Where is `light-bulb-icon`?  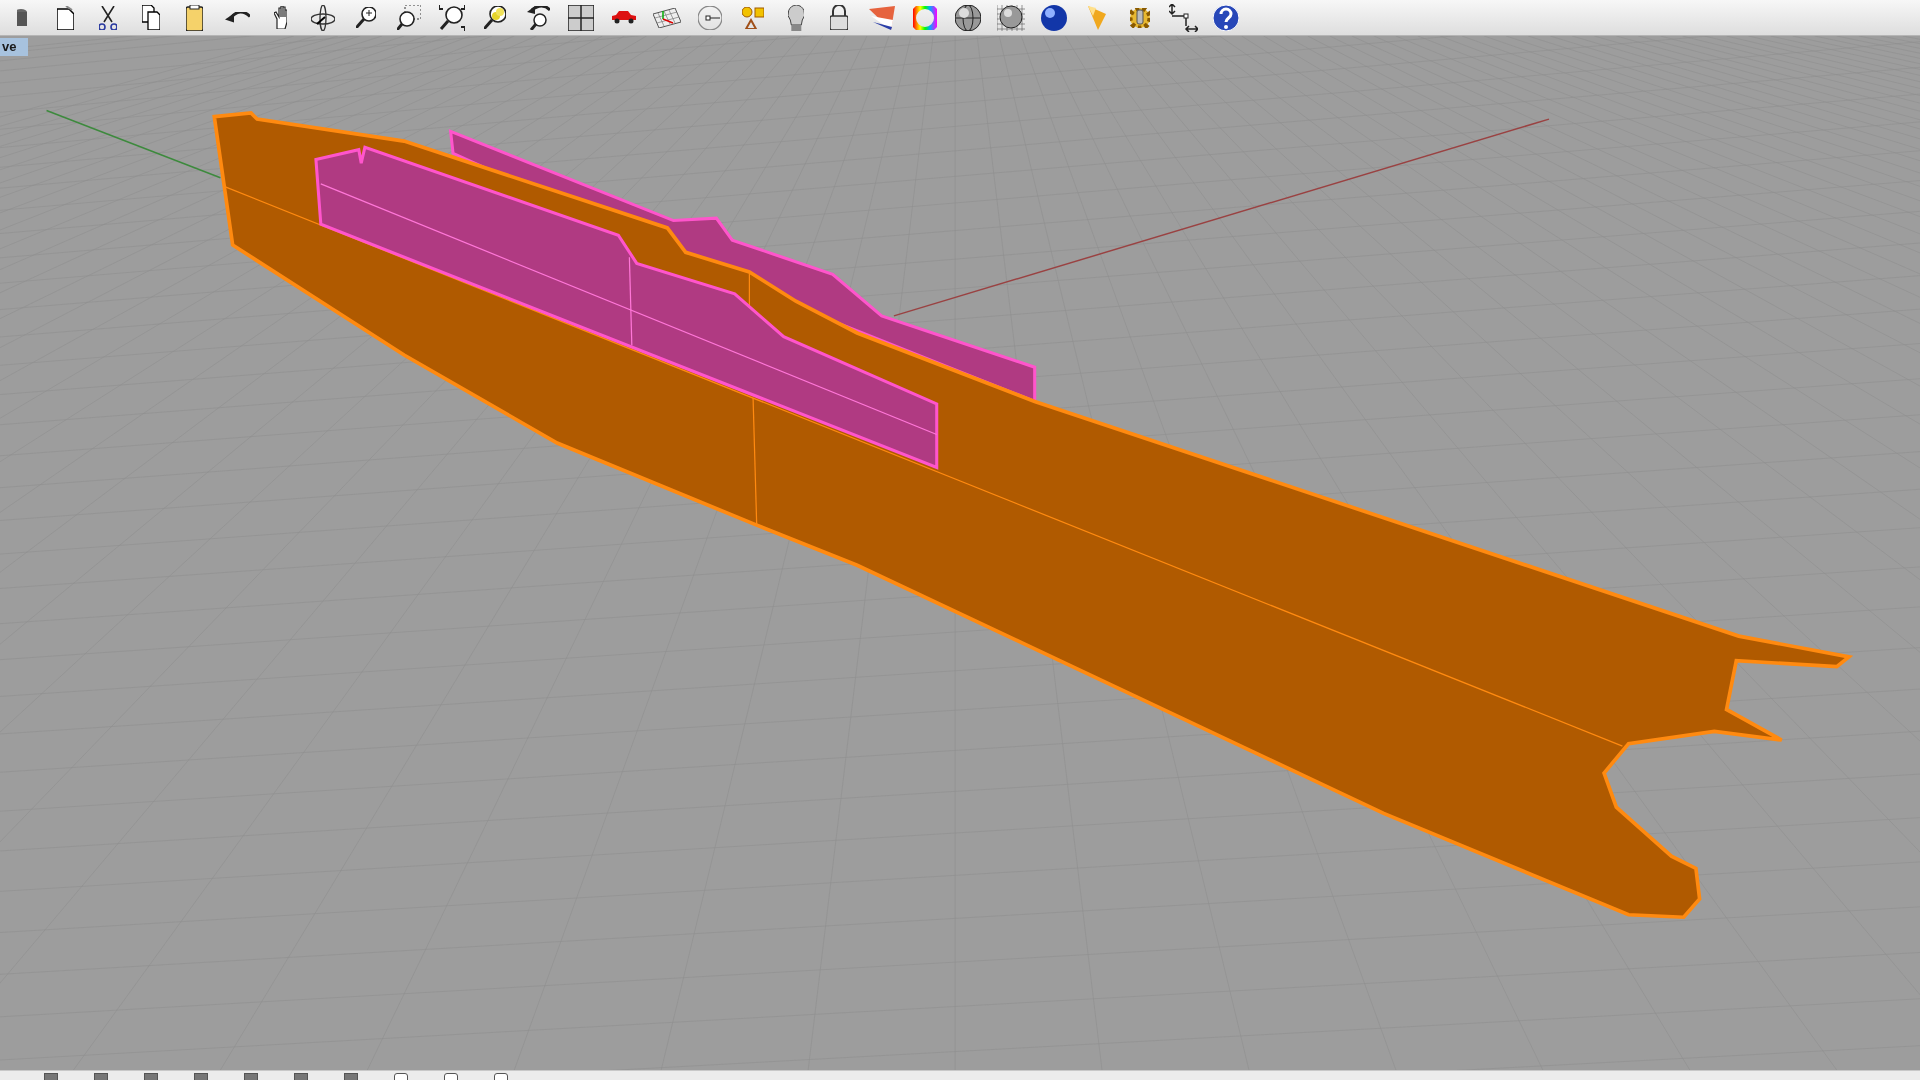 light-bulb-icon is located at coordinates (796, 17).